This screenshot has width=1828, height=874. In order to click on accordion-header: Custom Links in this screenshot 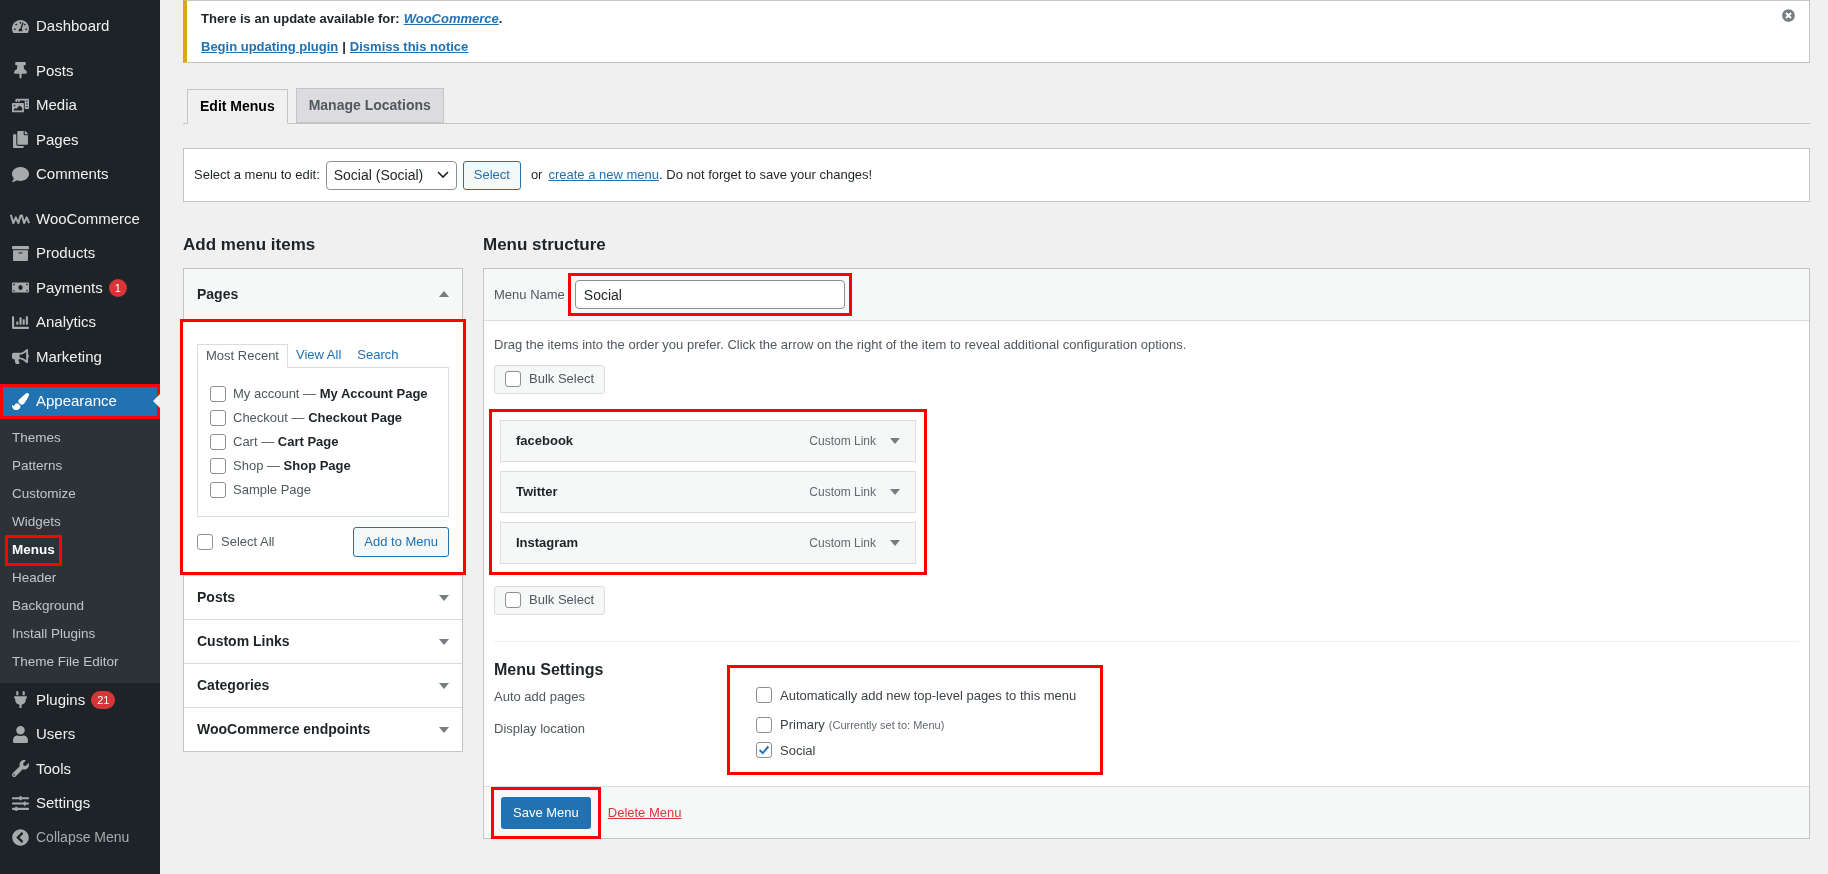, I will do `click(323, 641)`.